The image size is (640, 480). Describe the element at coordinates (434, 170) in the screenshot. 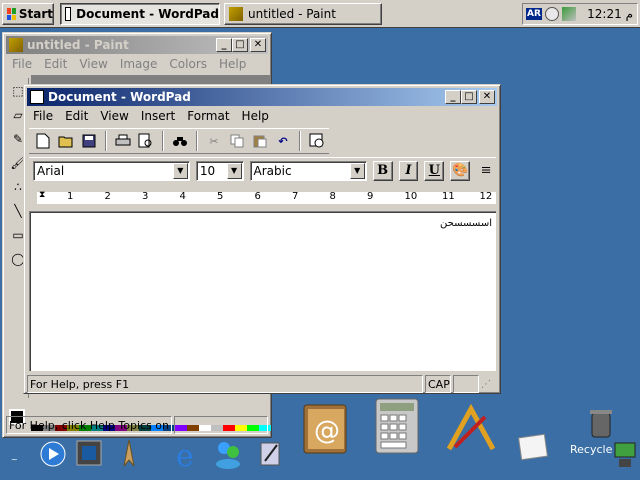

I see `underline-button: U` at that location.